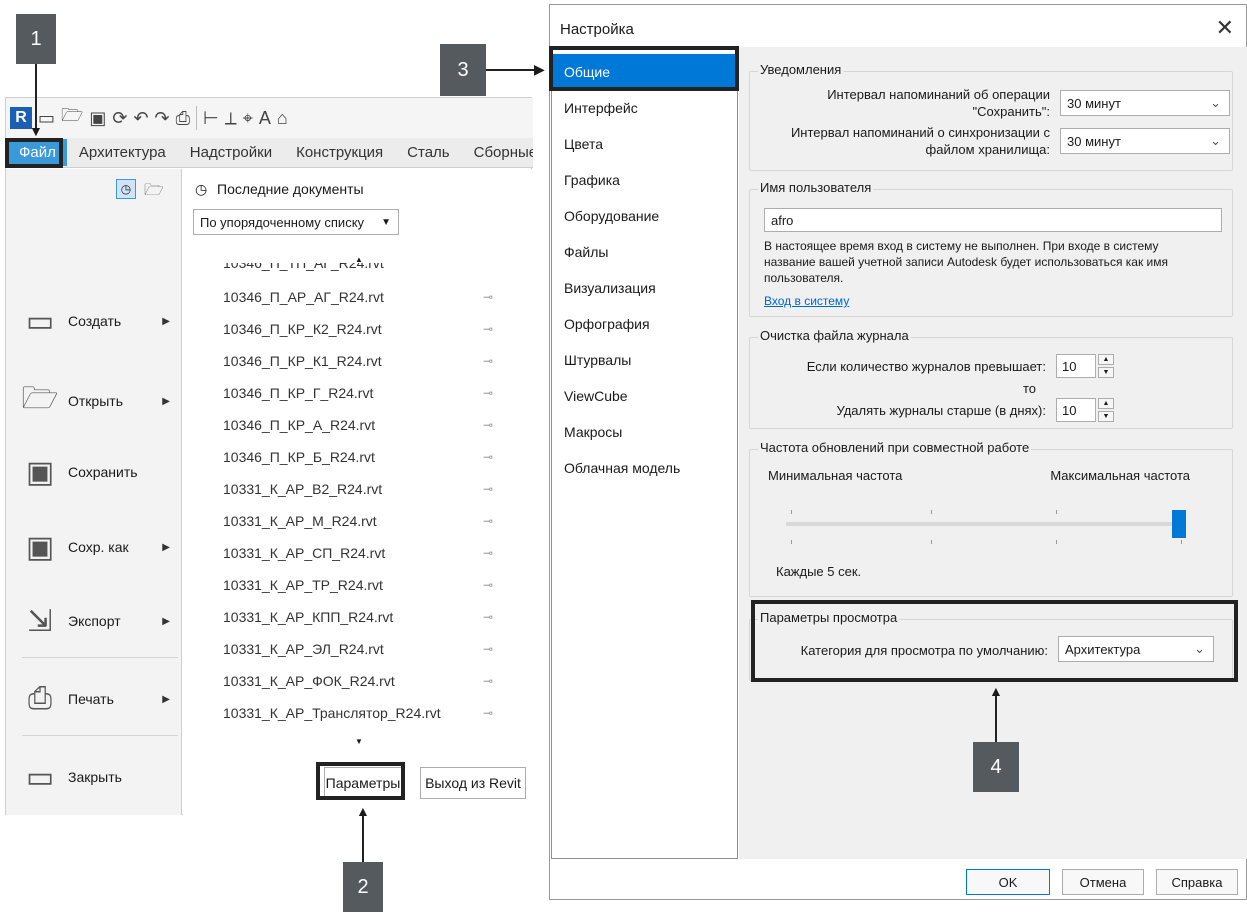 The width and height of the screenshot is (1247, 913). I want to click on nav-hardware: Оборудование, so click(644, 216).